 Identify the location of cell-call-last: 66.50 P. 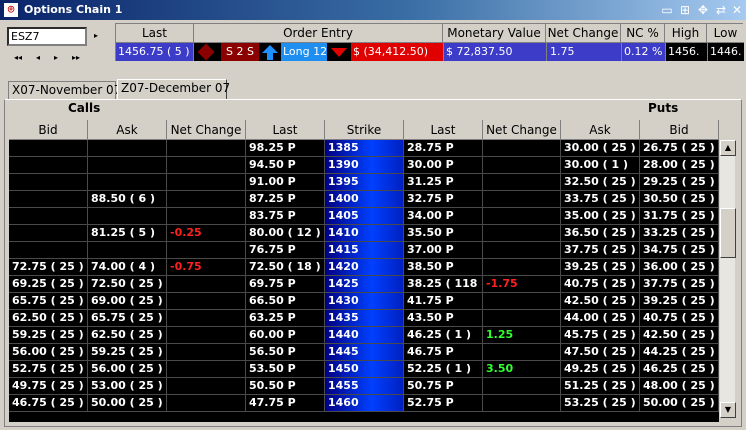
(285, 301).